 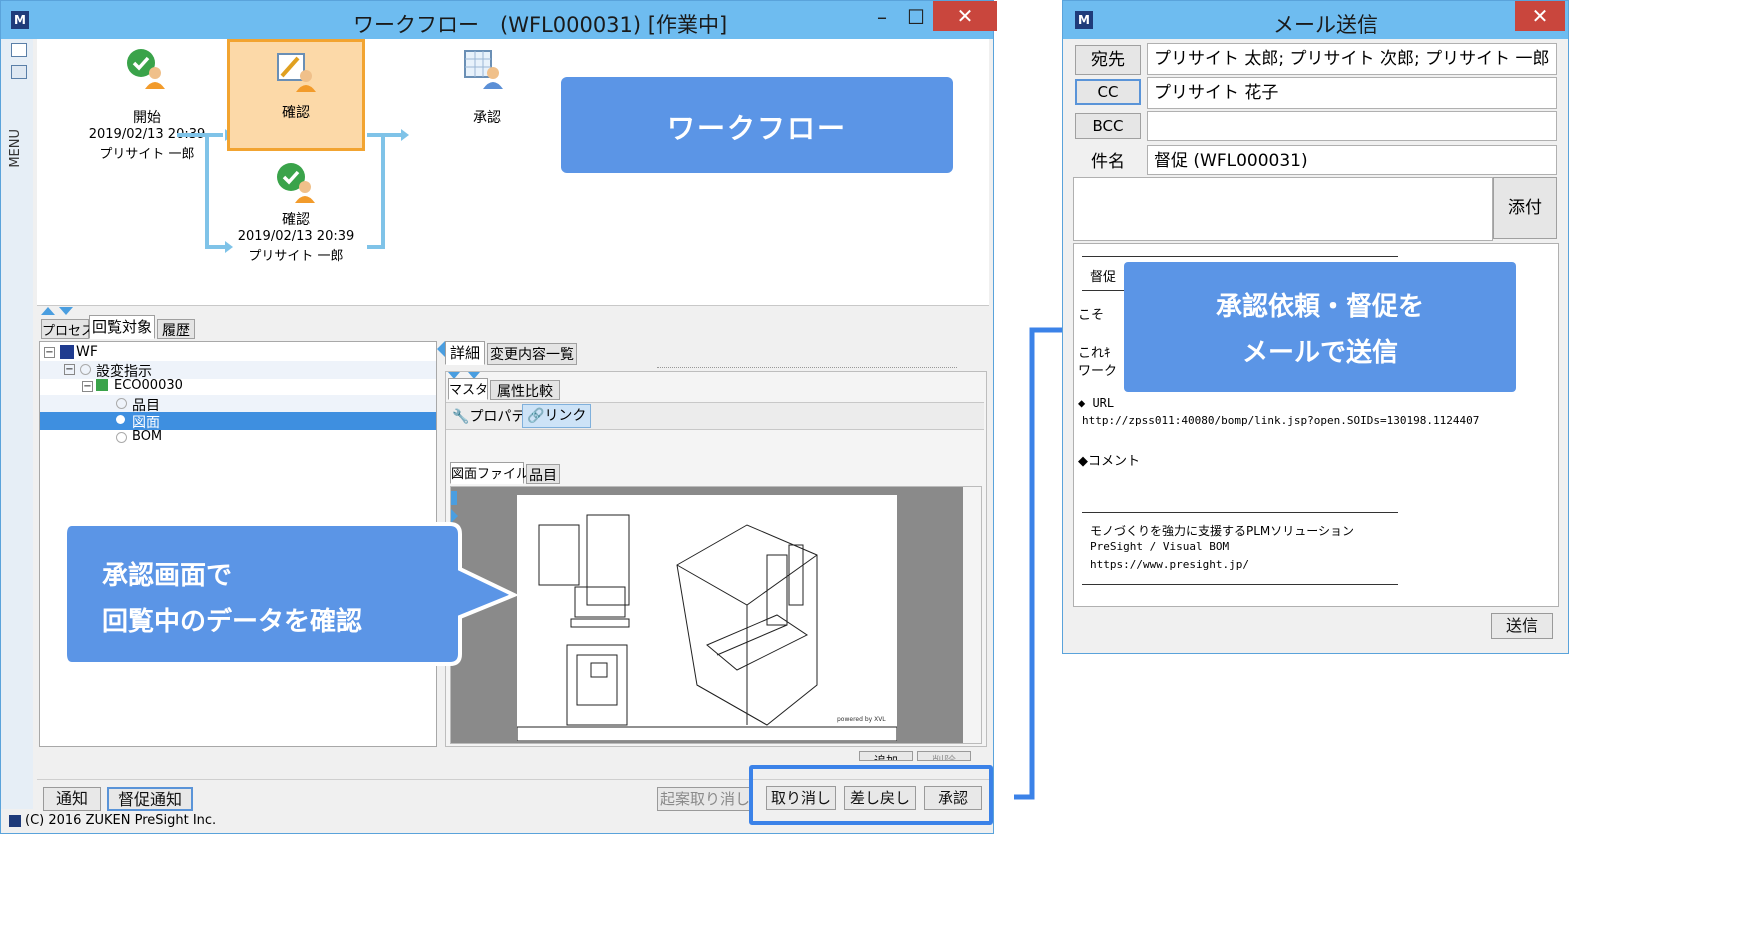 I want to click on minimize-button: –, so click(x=882, y=17).